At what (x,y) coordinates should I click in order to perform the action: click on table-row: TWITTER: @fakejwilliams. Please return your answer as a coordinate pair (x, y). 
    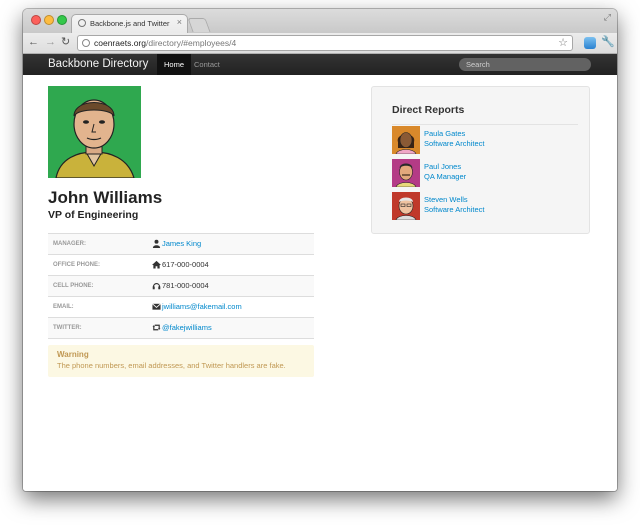
    Looking at the image, I should click on (181, 328).